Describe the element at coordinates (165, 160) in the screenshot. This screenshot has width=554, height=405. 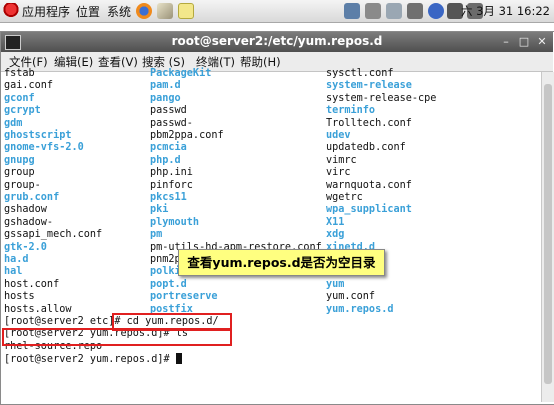
I see `file-entry: php.d` at that location.